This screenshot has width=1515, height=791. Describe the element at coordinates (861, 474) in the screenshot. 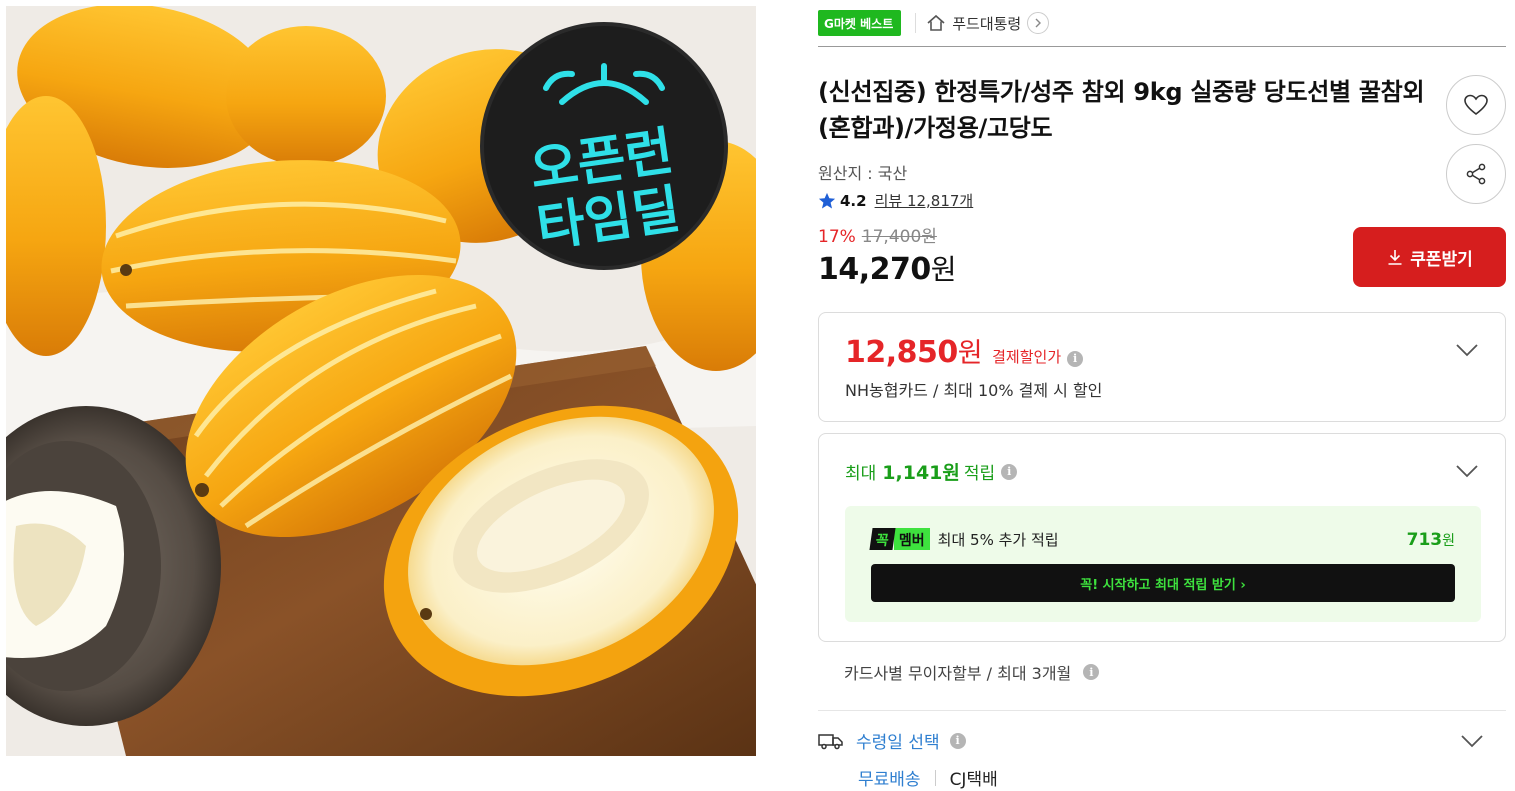

I see `points-prefix: 최대` at that location.